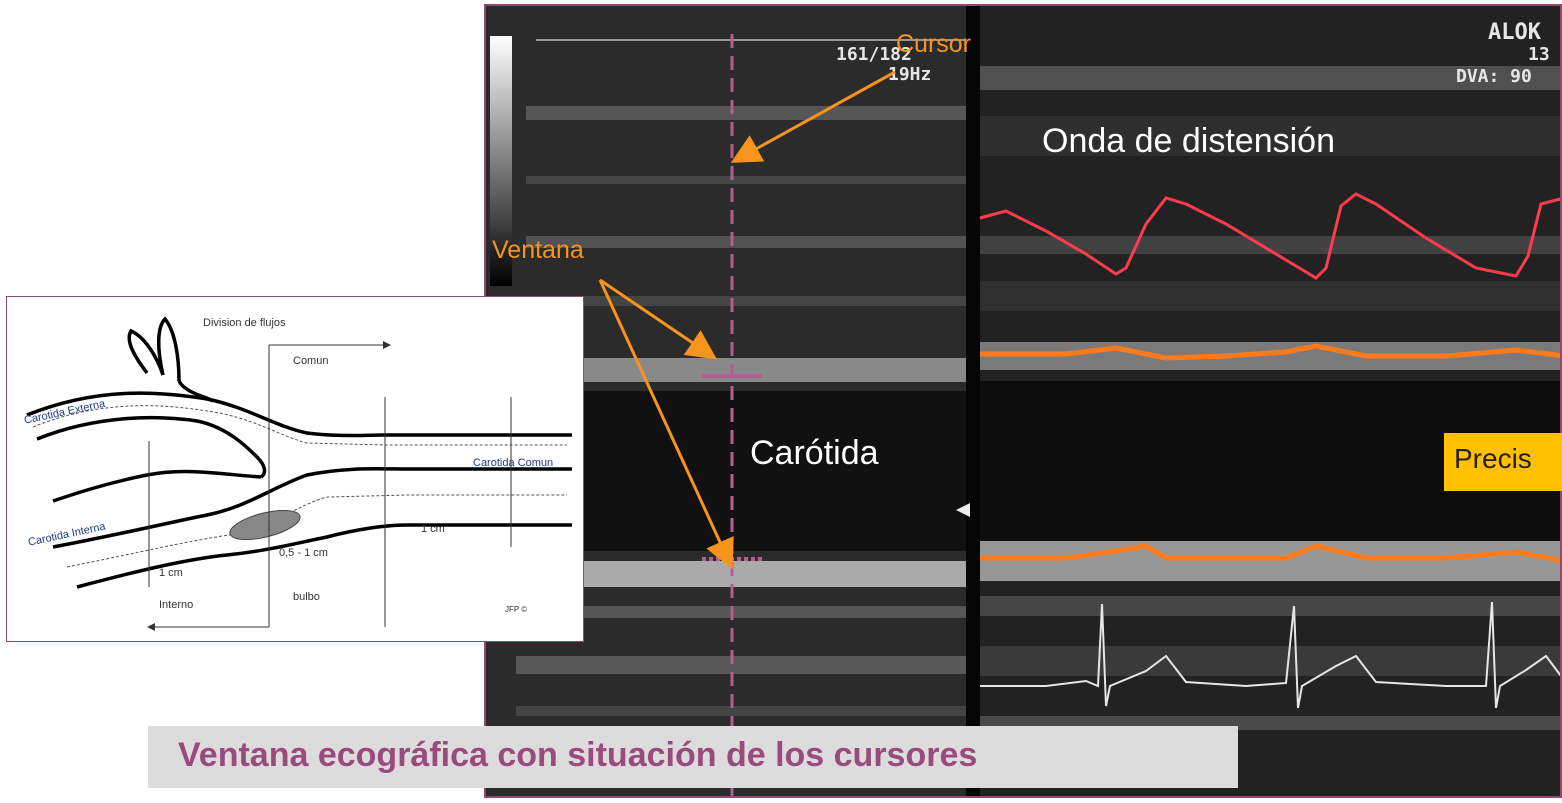 The height and width of the screenshot is (803, 1562). I want to click on bulbo-label: bulbo, so click(306, 597).